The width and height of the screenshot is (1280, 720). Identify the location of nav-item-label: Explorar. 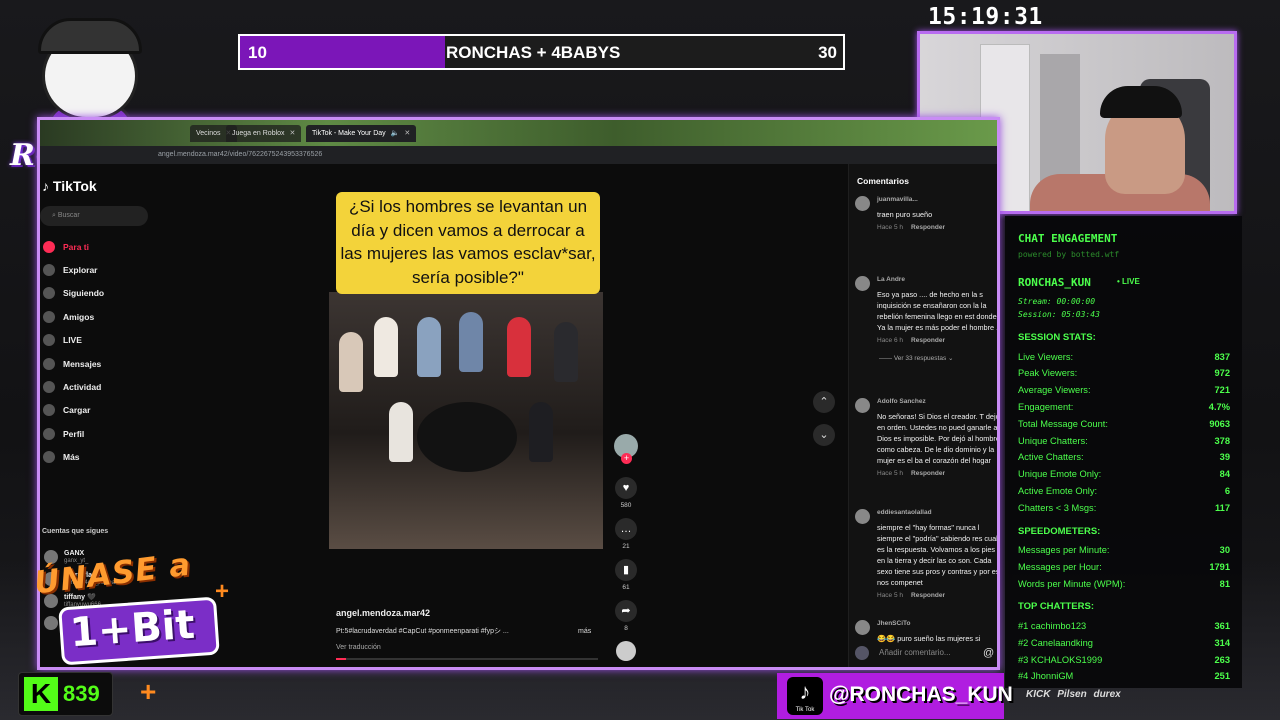
(80, 270).